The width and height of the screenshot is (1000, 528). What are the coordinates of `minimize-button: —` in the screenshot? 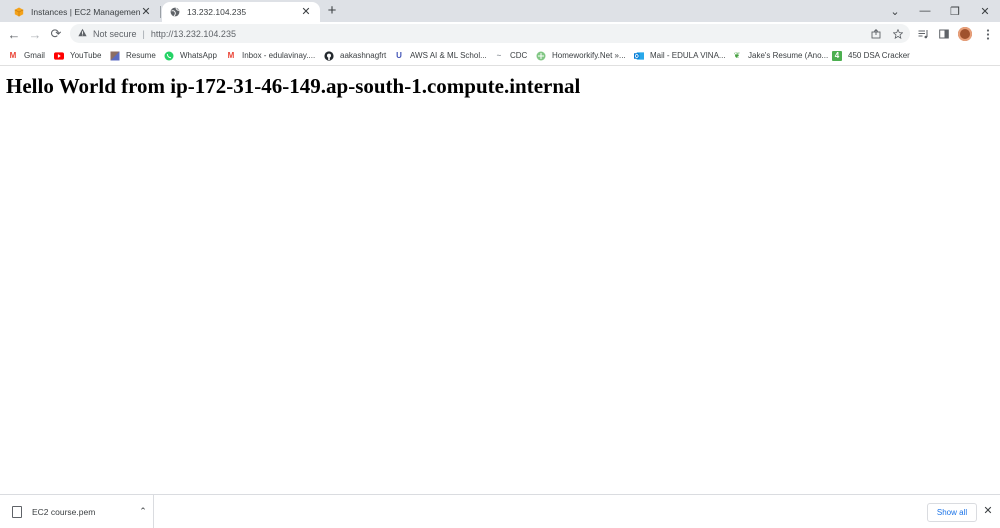 It's located at (925, 11).